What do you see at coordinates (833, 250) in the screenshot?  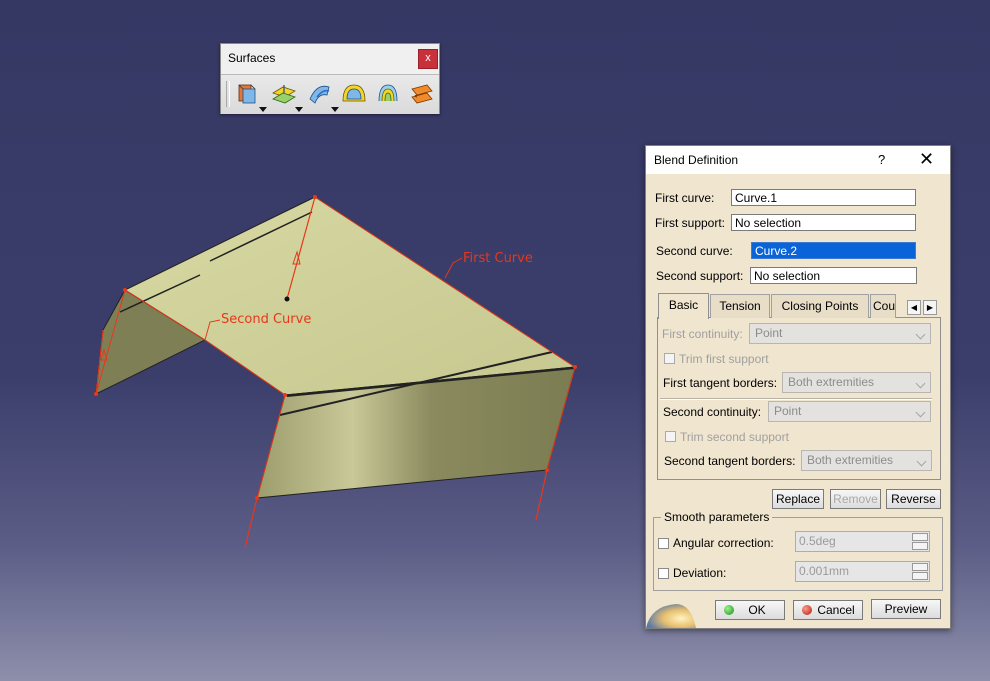 I see `second-curve-field: Curve.2` at bounding box center [833, 250].